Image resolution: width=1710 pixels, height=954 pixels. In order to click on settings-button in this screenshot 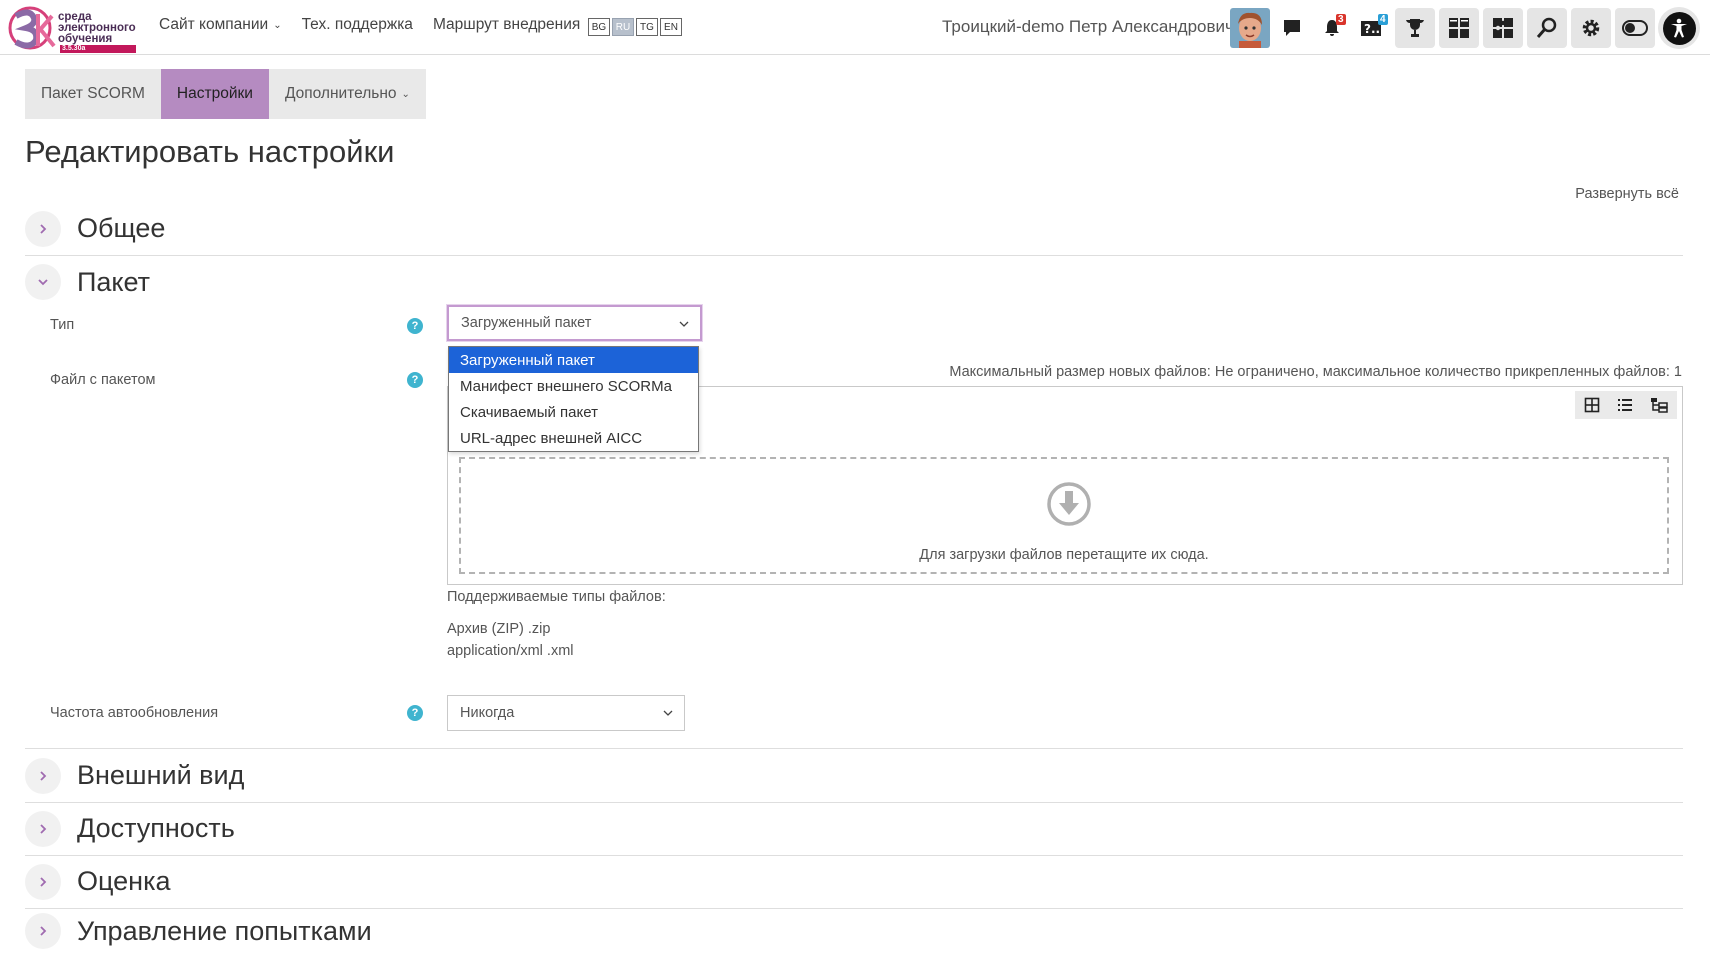, I will do `click(1591, 28)`.